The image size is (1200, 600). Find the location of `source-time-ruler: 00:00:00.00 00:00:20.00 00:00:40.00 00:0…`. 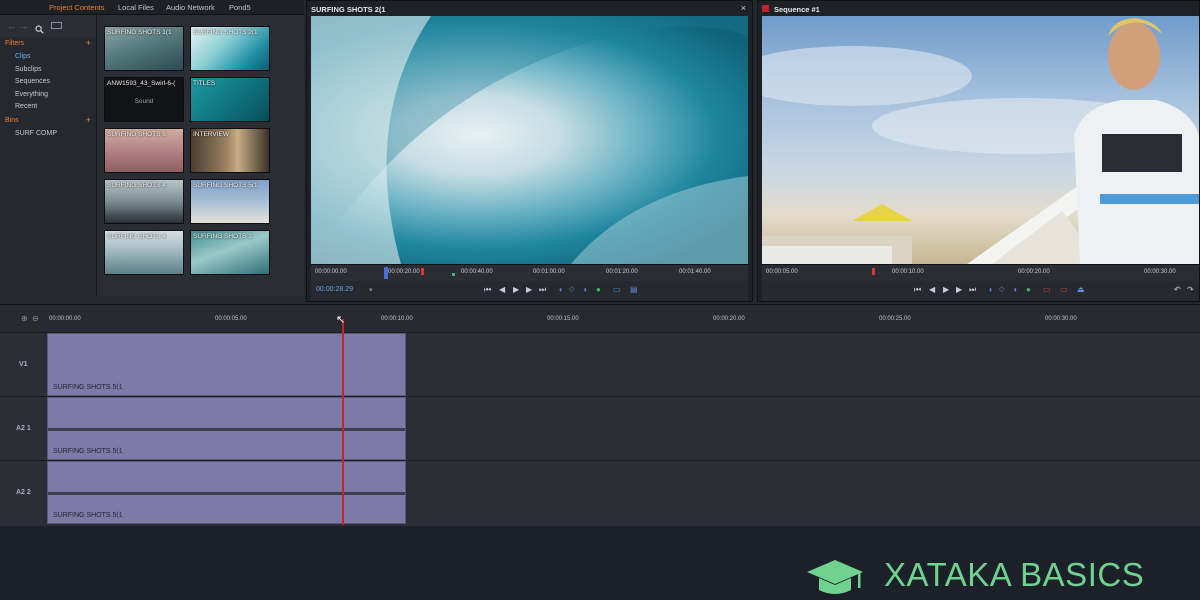

source-time-ruler: 00:00:00.00 00:00:20.00 00:00:40.00 00:0… is located at coordinates (529, 273).